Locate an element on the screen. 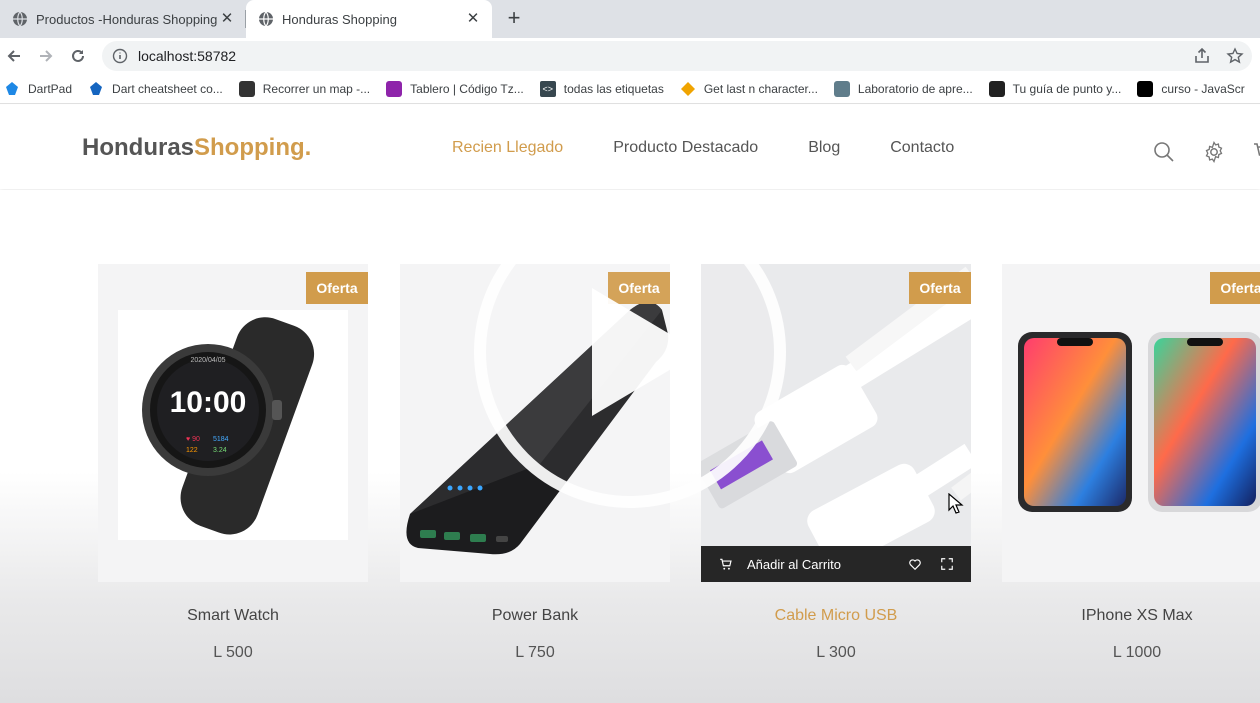  wishlist-heart-icon is located at coordinates (915, 564).